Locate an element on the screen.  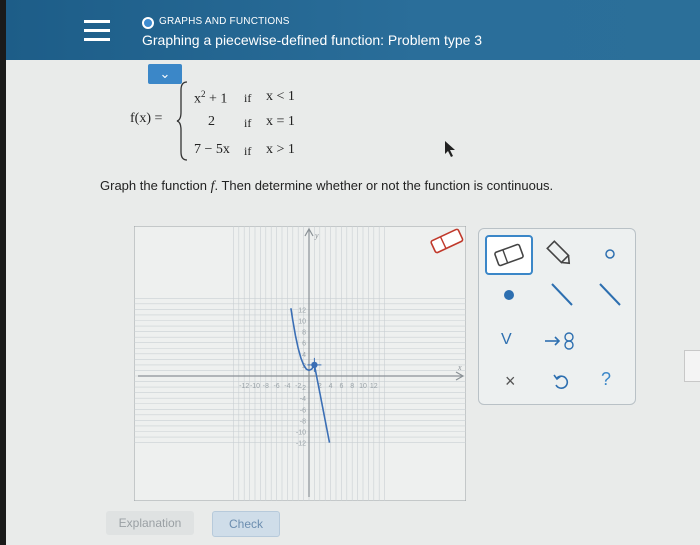
x-axis-label: x is located at coordinates (459, 367).